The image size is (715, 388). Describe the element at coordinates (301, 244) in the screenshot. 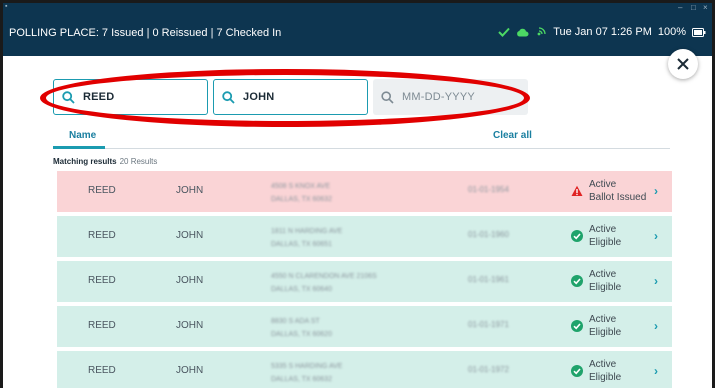

I see `address-line-2: DALLAS, TX 60651` at that location.